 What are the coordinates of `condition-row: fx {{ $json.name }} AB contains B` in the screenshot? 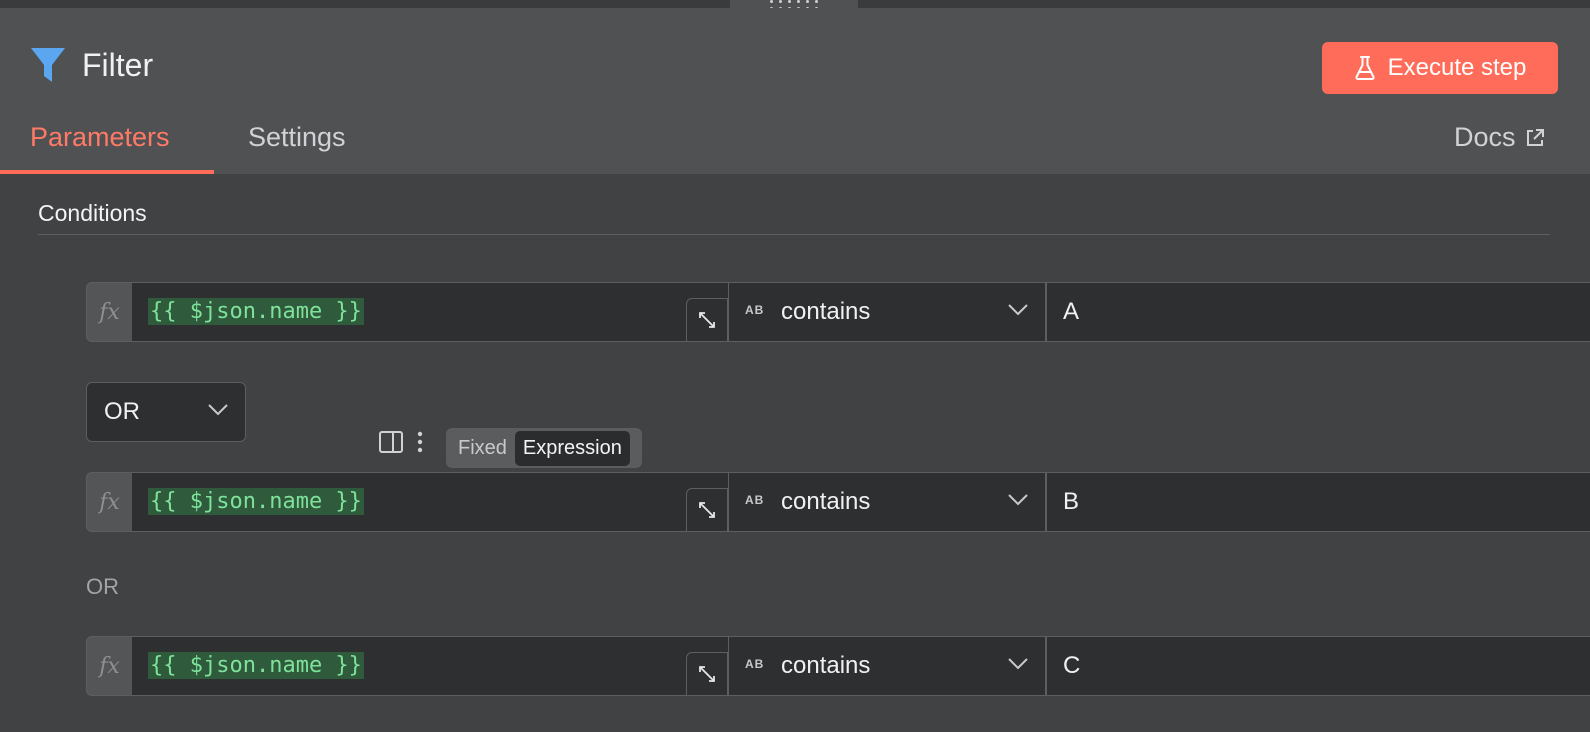 It's located at (838, 502).